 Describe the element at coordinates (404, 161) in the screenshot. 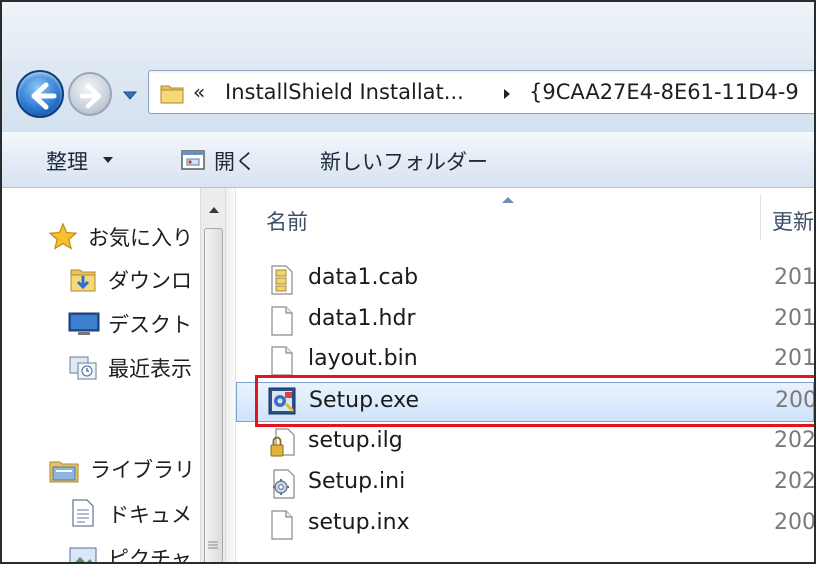

I see `new-folder-button: 新しいフォルダー` at that location.